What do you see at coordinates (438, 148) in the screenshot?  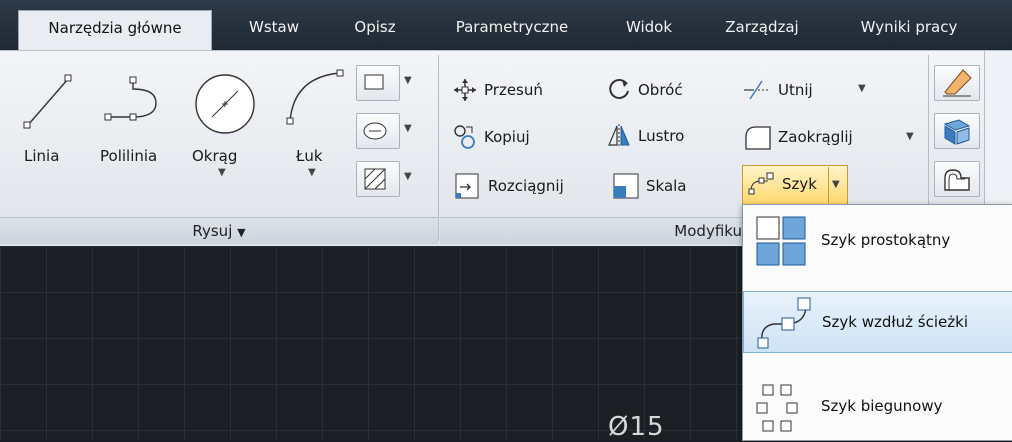 I see `panel-divider` at bounding box center [438, 148].